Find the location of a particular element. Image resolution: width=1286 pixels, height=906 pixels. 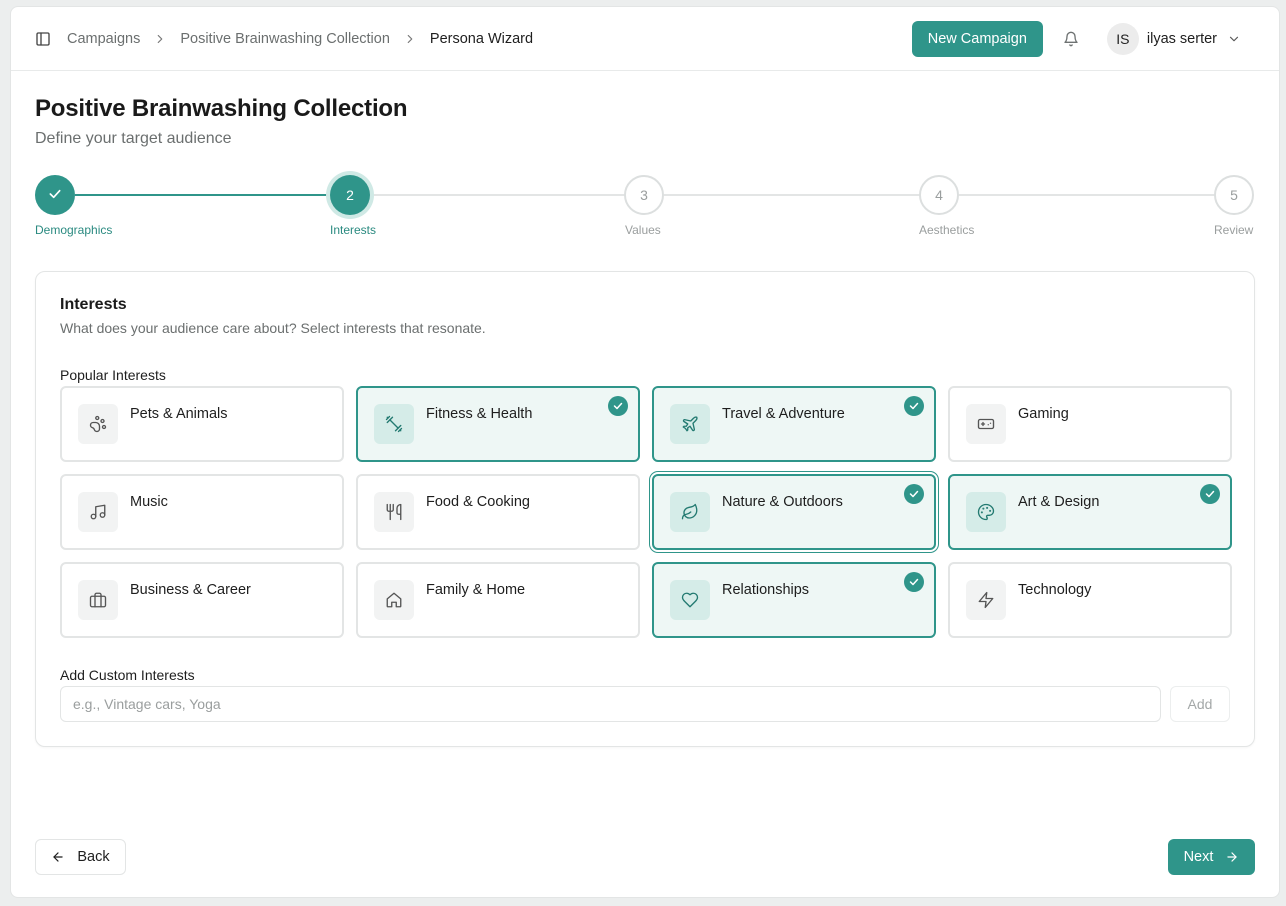

user-name: ilyas serter is located at coordinates (1181, 38).